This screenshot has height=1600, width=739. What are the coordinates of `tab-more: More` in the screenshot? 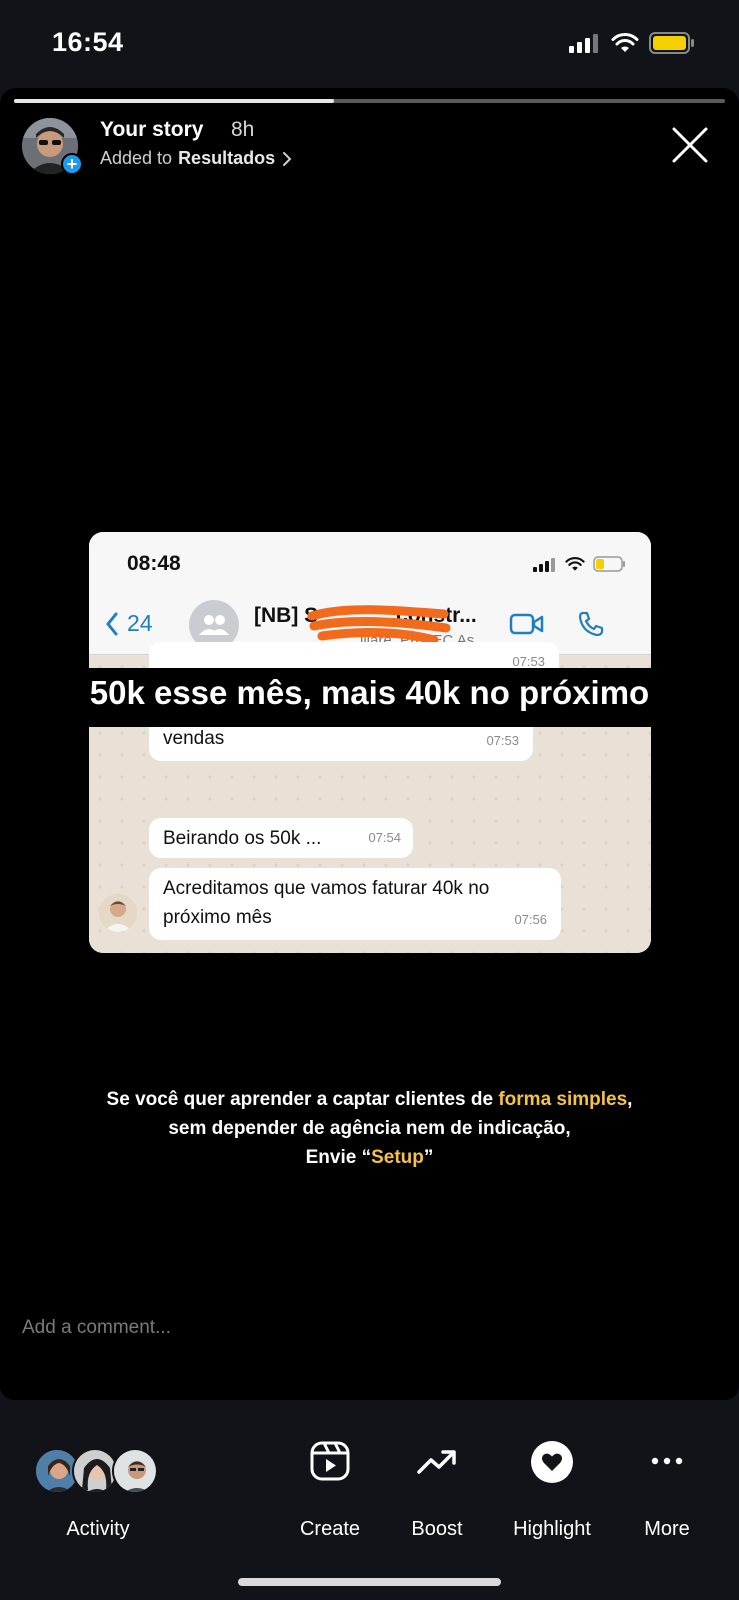 It's located at (667, 1529).